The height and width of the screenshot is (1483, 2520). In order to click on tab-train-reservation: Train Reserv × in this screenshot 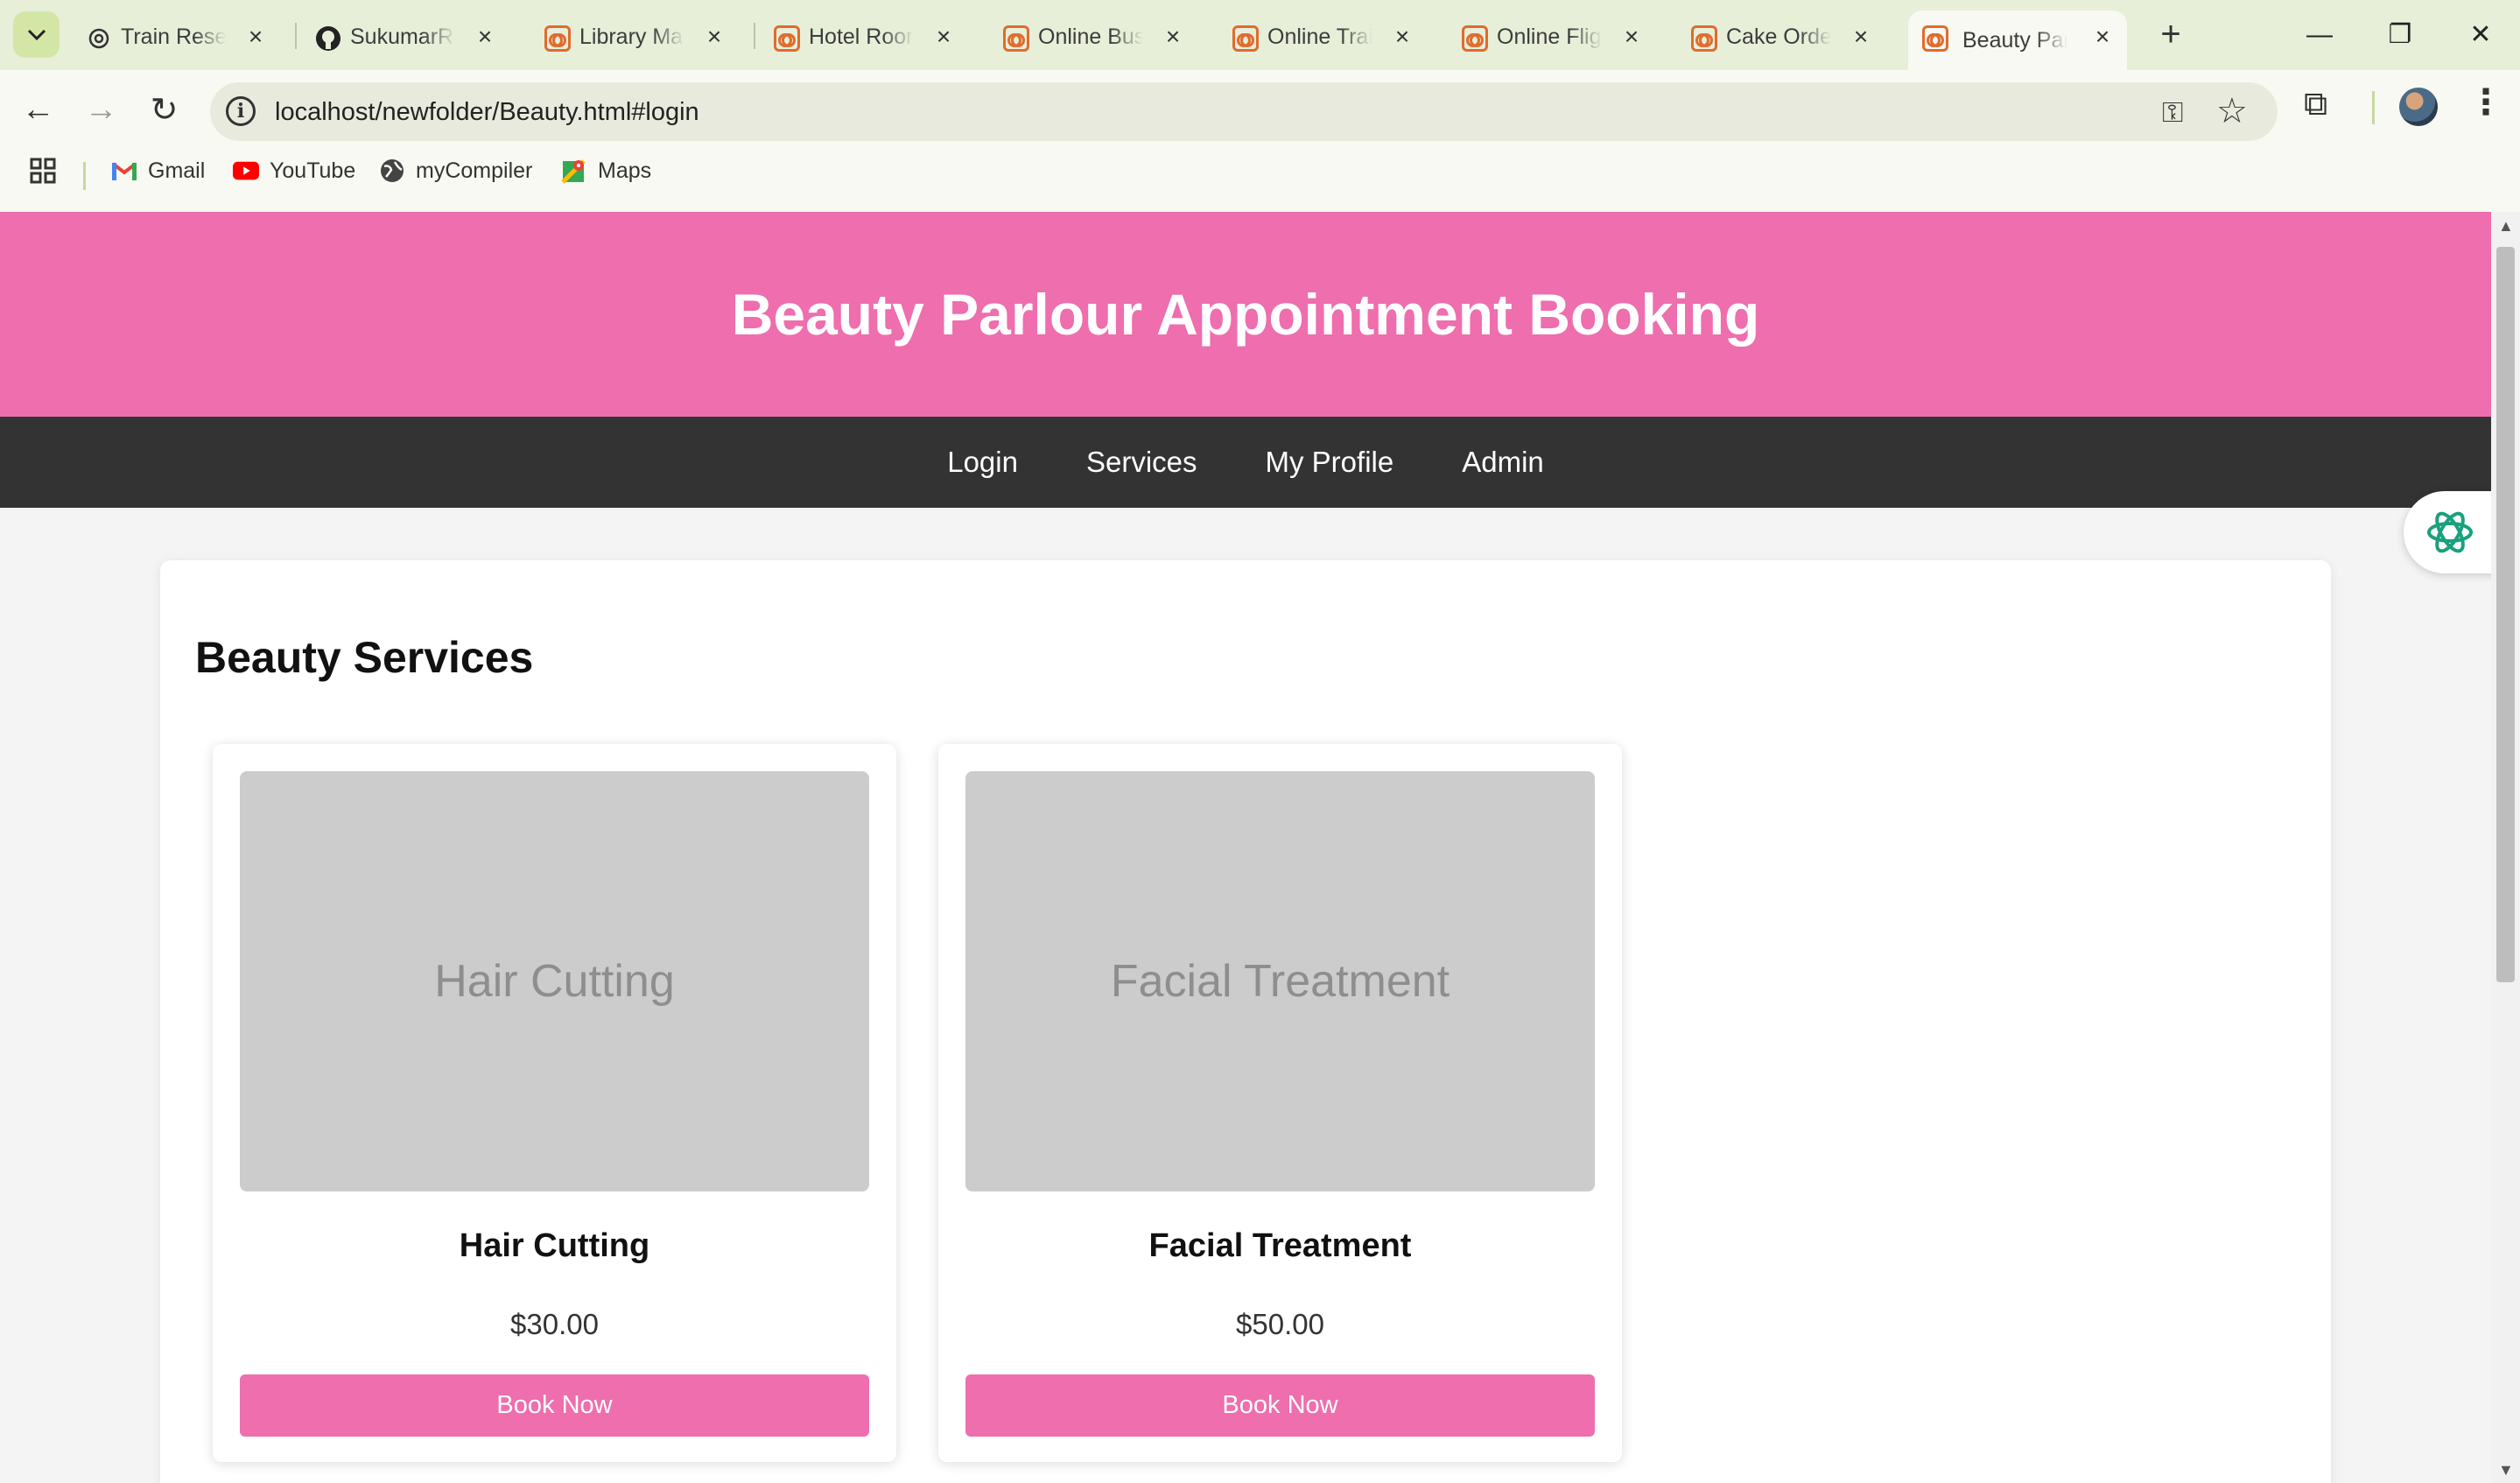, I will do `click(174, 37)`.